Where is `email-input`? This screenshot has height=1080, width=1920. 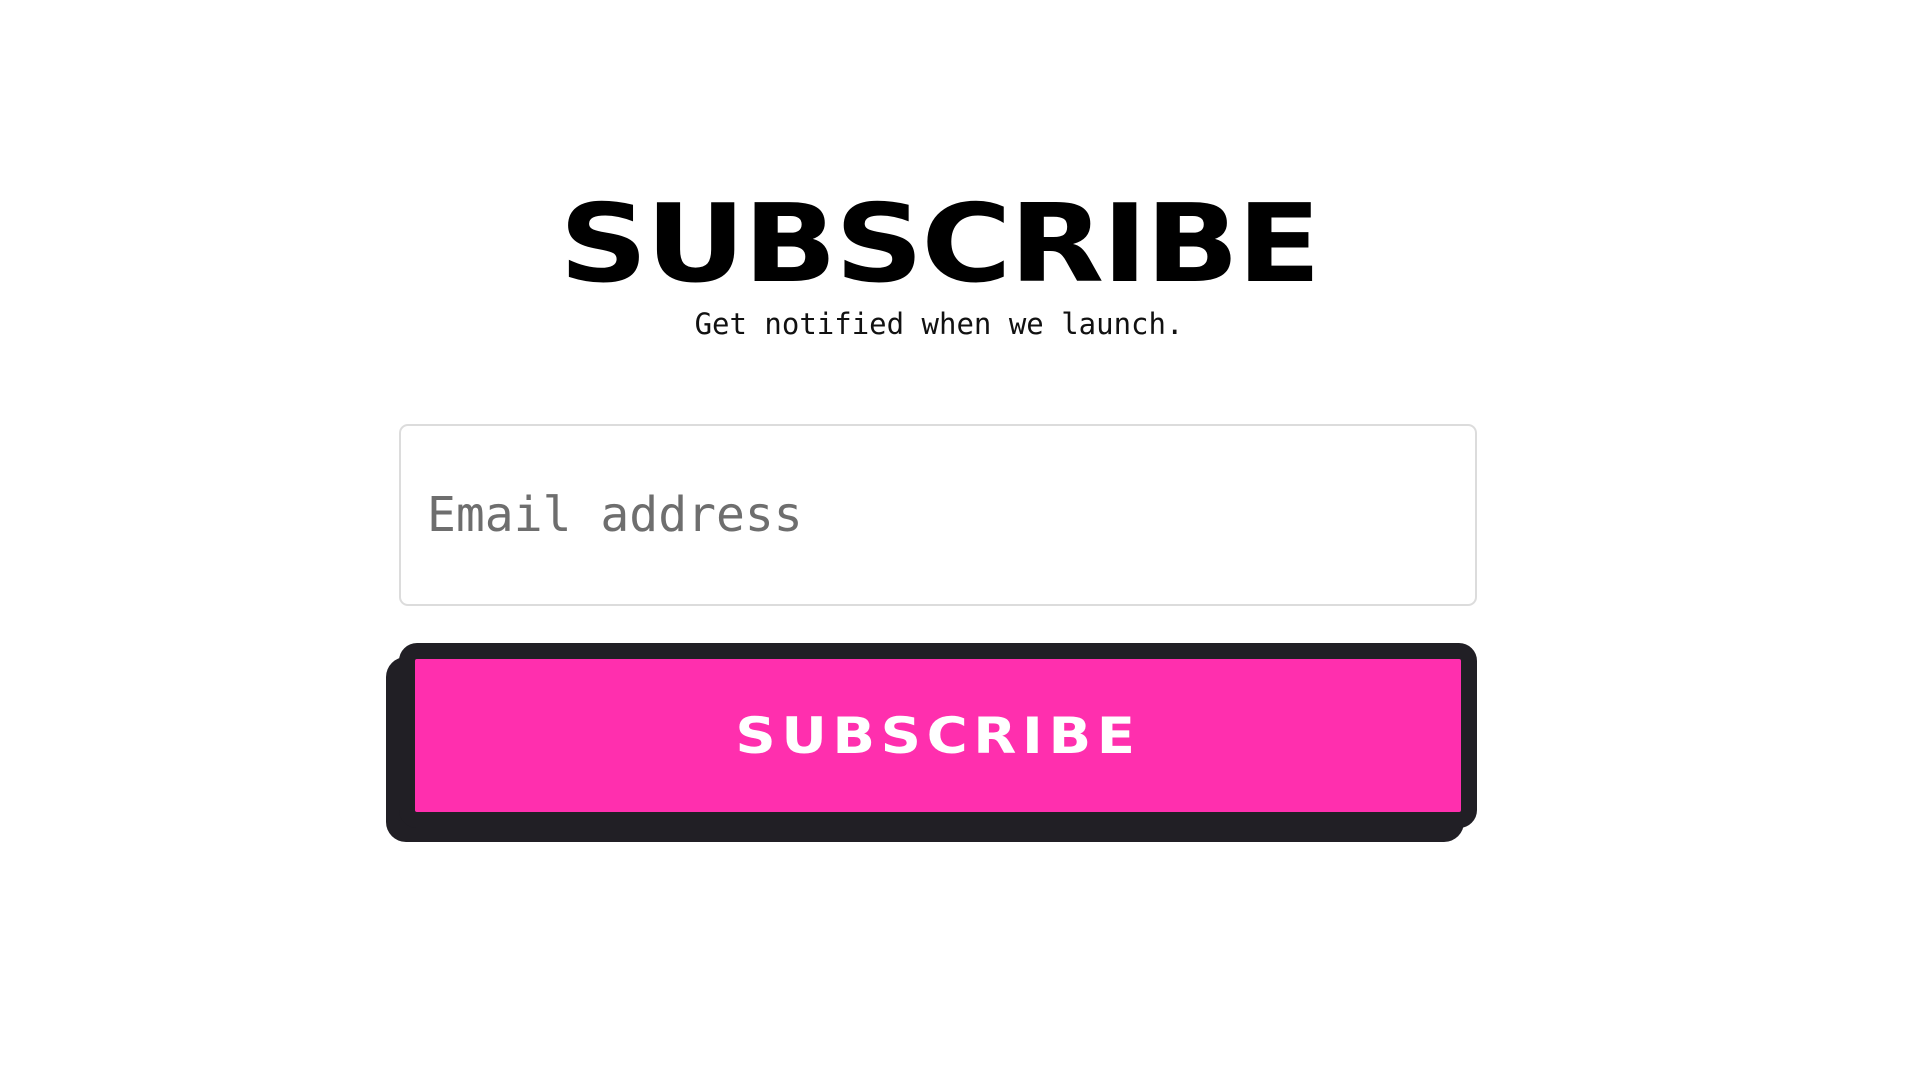
email-input is located at coordinates (938, 515).